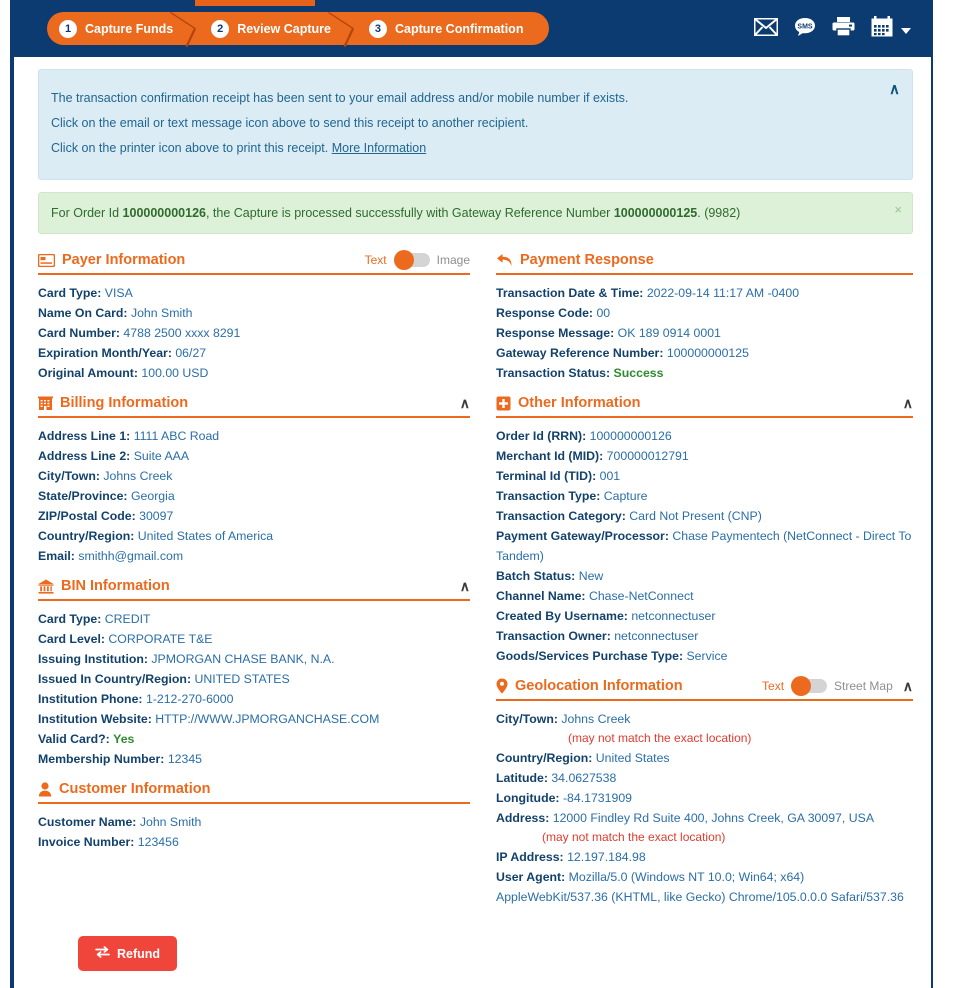 This screenshot has height=988, width=954. I want to click on value: 100.00 USD, so click(175, 373).